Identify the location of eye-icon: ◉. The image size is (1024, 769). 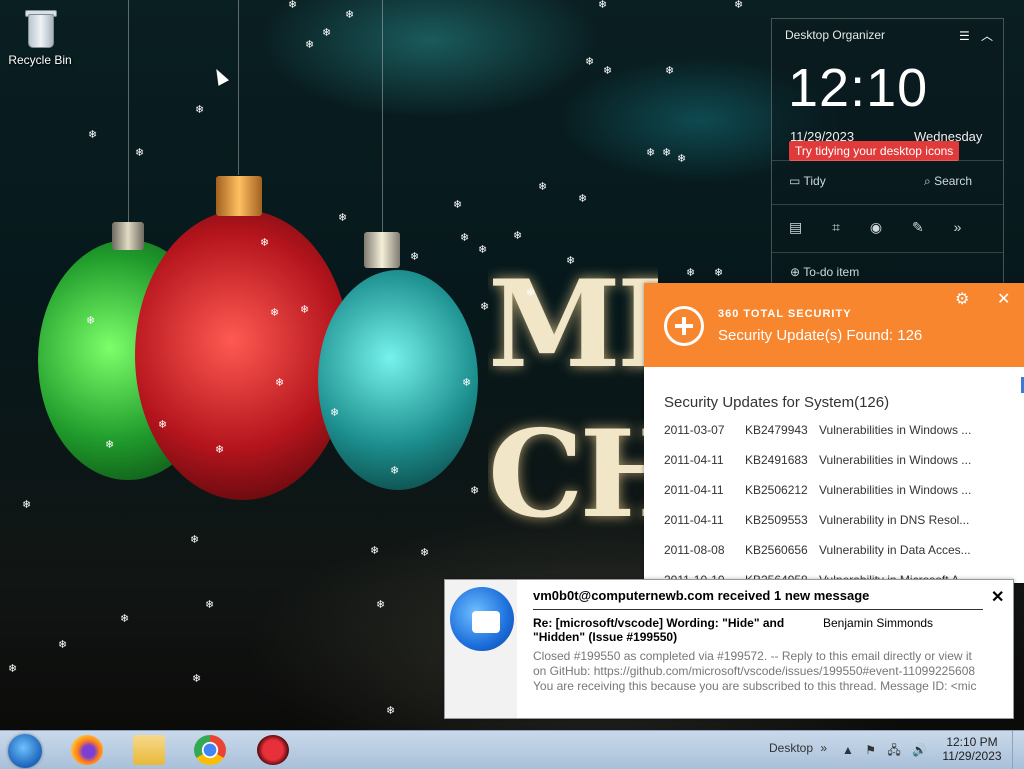
(876, 227).